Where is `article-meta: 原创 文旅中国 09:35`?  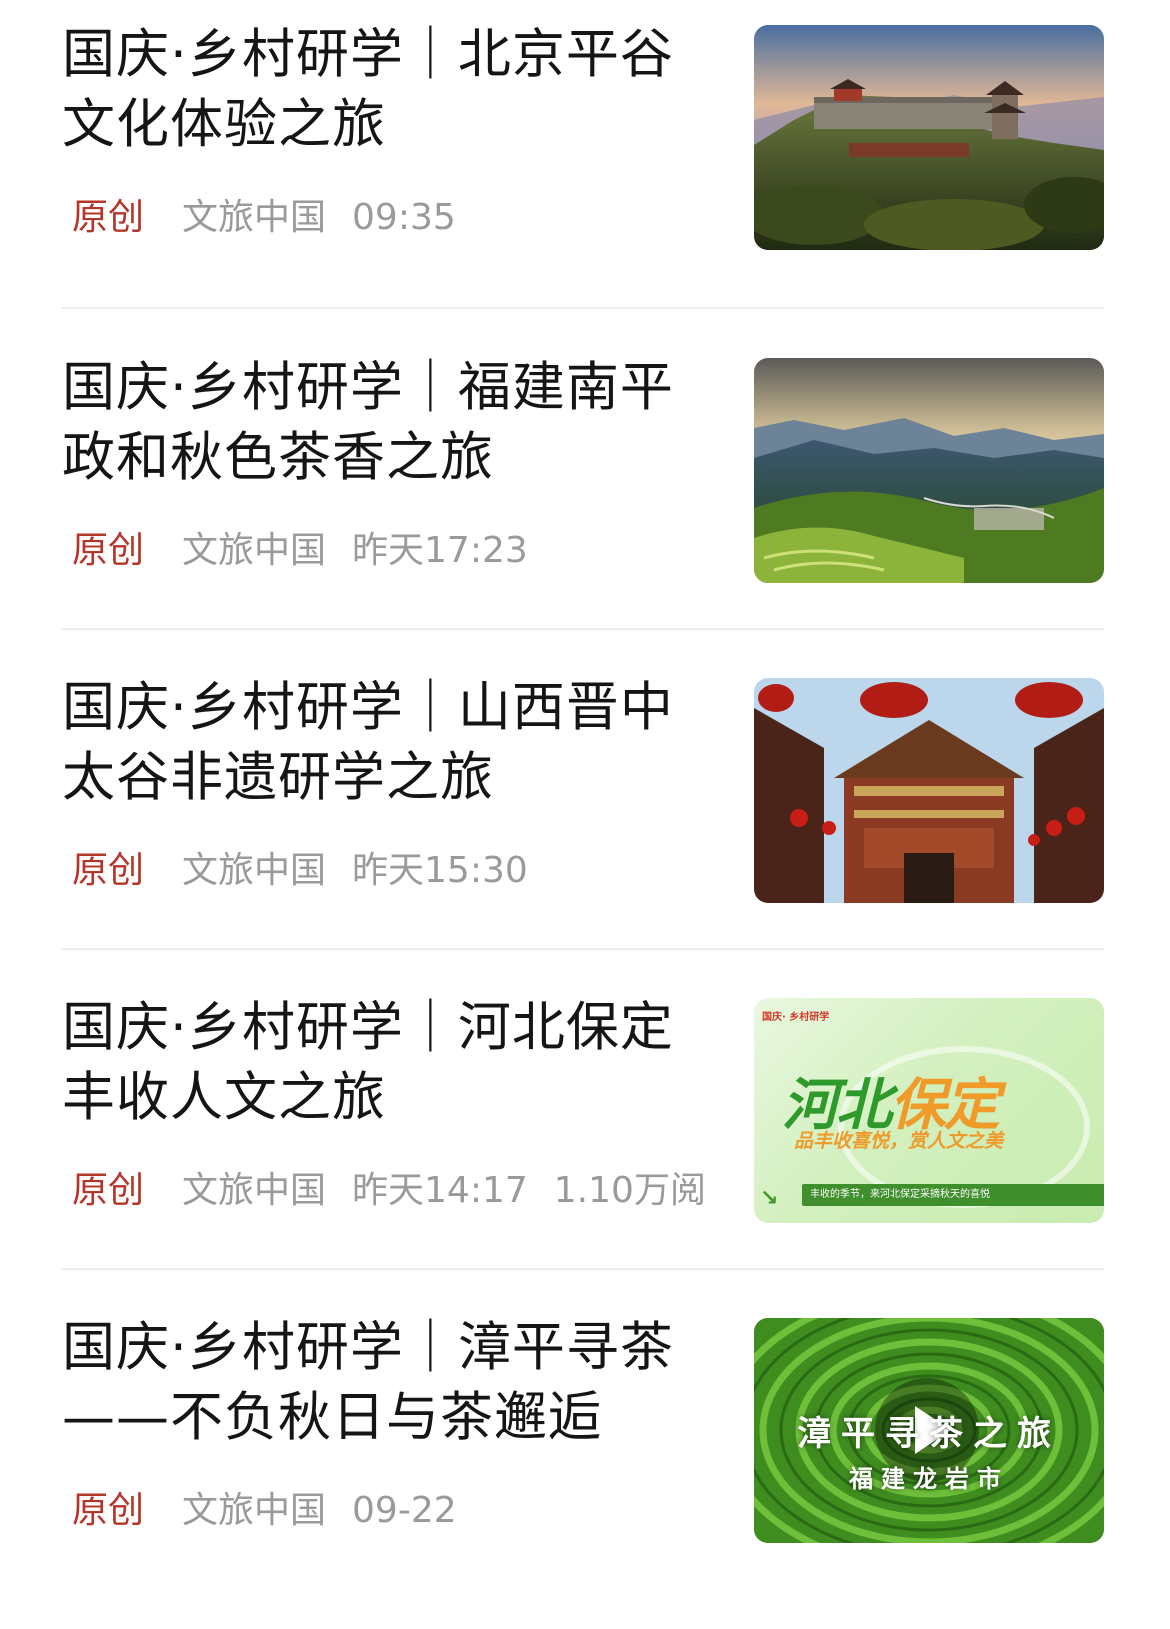 article-meta: 原创 文旅中国 09:35 is located at coordinates (277, 218).